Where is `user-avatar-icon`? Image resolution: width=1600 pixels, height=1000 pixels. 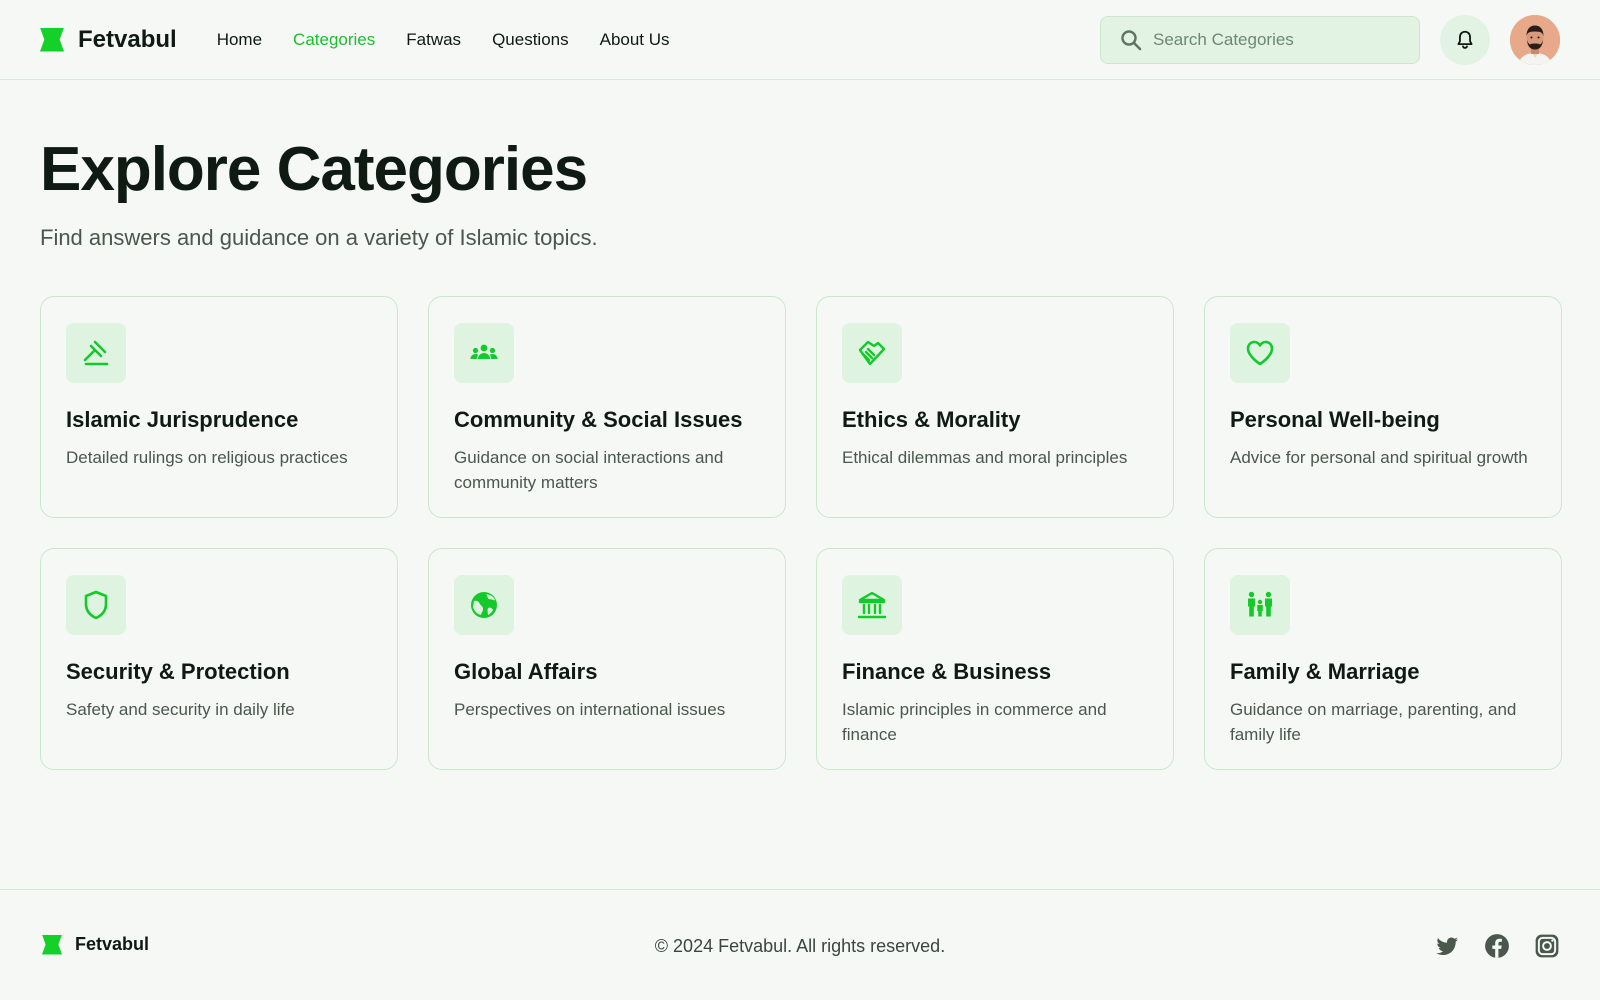 user-avatar-icon is located at coordinates (1535, 40).